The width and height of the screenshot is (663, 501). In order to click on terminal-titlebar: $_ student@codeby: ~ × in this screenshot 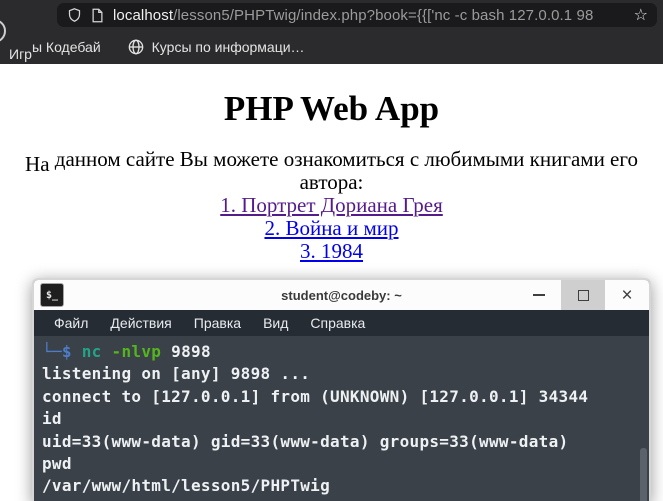, I will do `click(341, 295)`.